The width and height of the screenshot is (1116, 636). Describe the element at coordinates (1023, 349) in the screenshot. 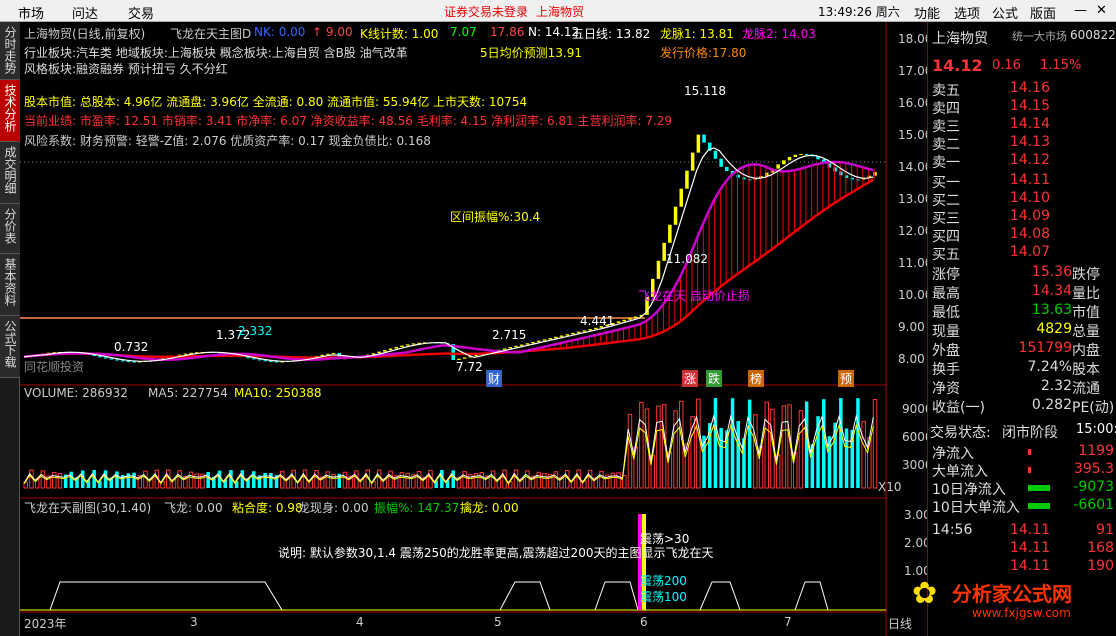

I see `stat-row: 外盘 151799 内盘` at that location.